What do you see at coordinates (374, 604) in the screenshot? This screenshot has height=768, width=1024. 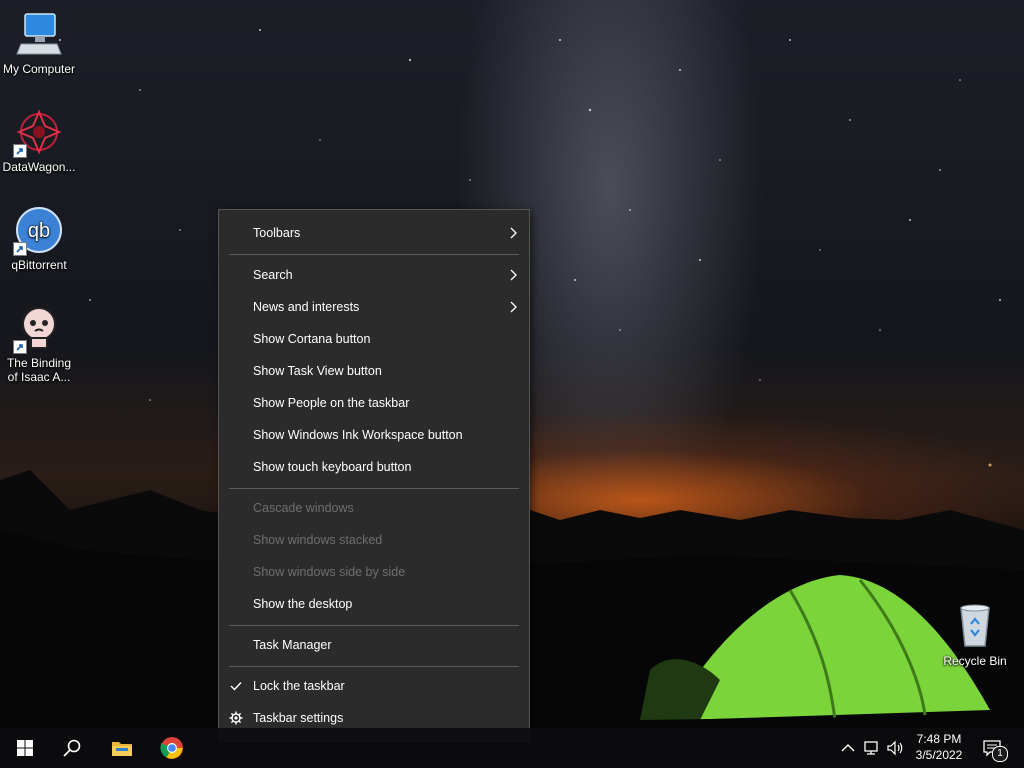 I see `menu-item-show-desktop: Show the desktop` at bounding box center [374, 604].